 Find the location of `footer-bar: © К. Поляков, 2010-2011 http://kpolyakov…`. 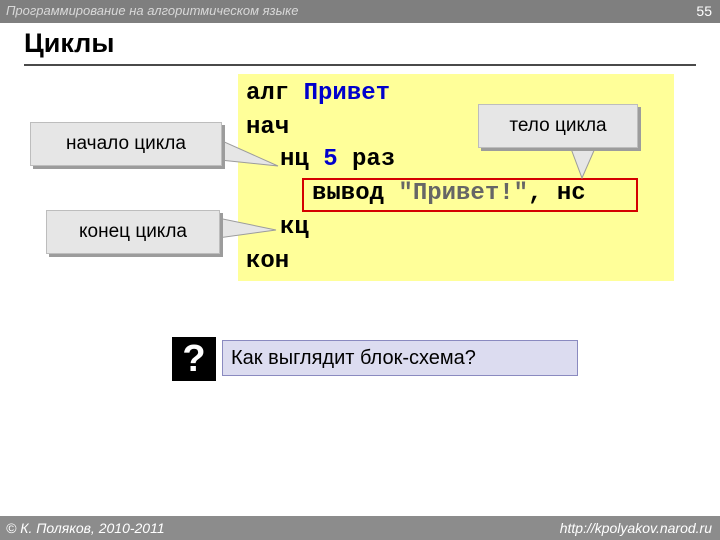

footer-bar: © К. Поляков, 2010-2011 http://kpolyakov… is located at coordinates (360, 528).